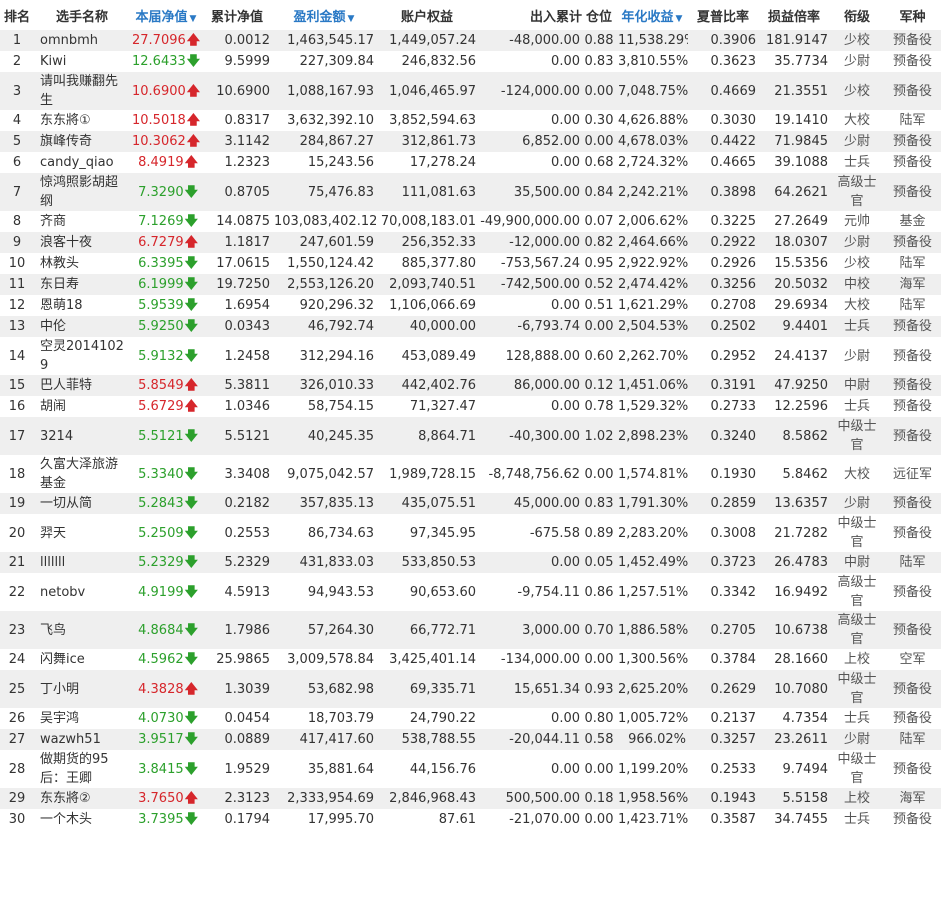  Describe the element at coordinates (82, 141) in the screenshot. I see `player-name: 旗峰传奇` at that location.